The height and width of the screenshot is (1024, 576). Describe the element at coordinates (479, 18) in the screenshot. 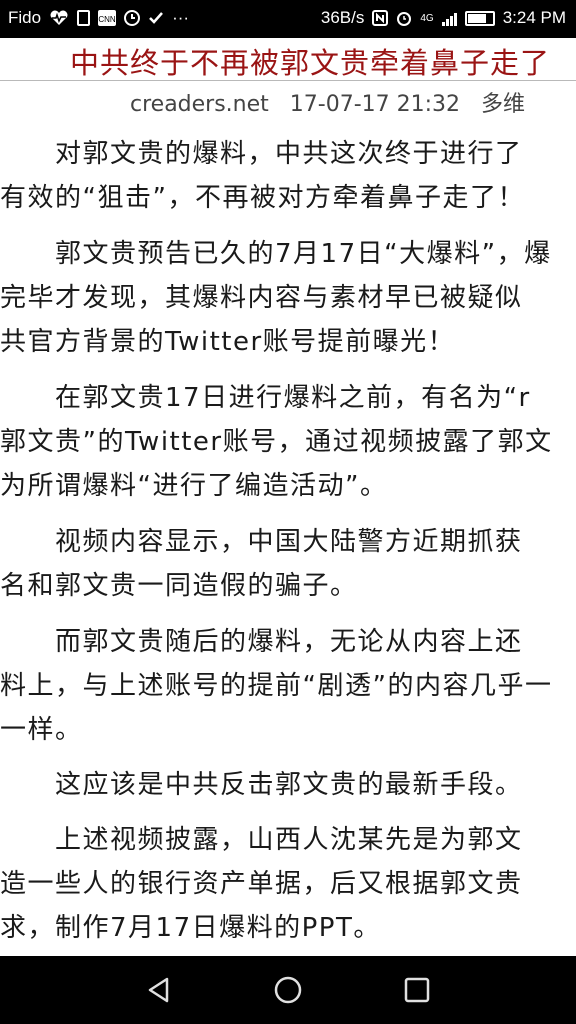

I see `battery-icon` at that location.